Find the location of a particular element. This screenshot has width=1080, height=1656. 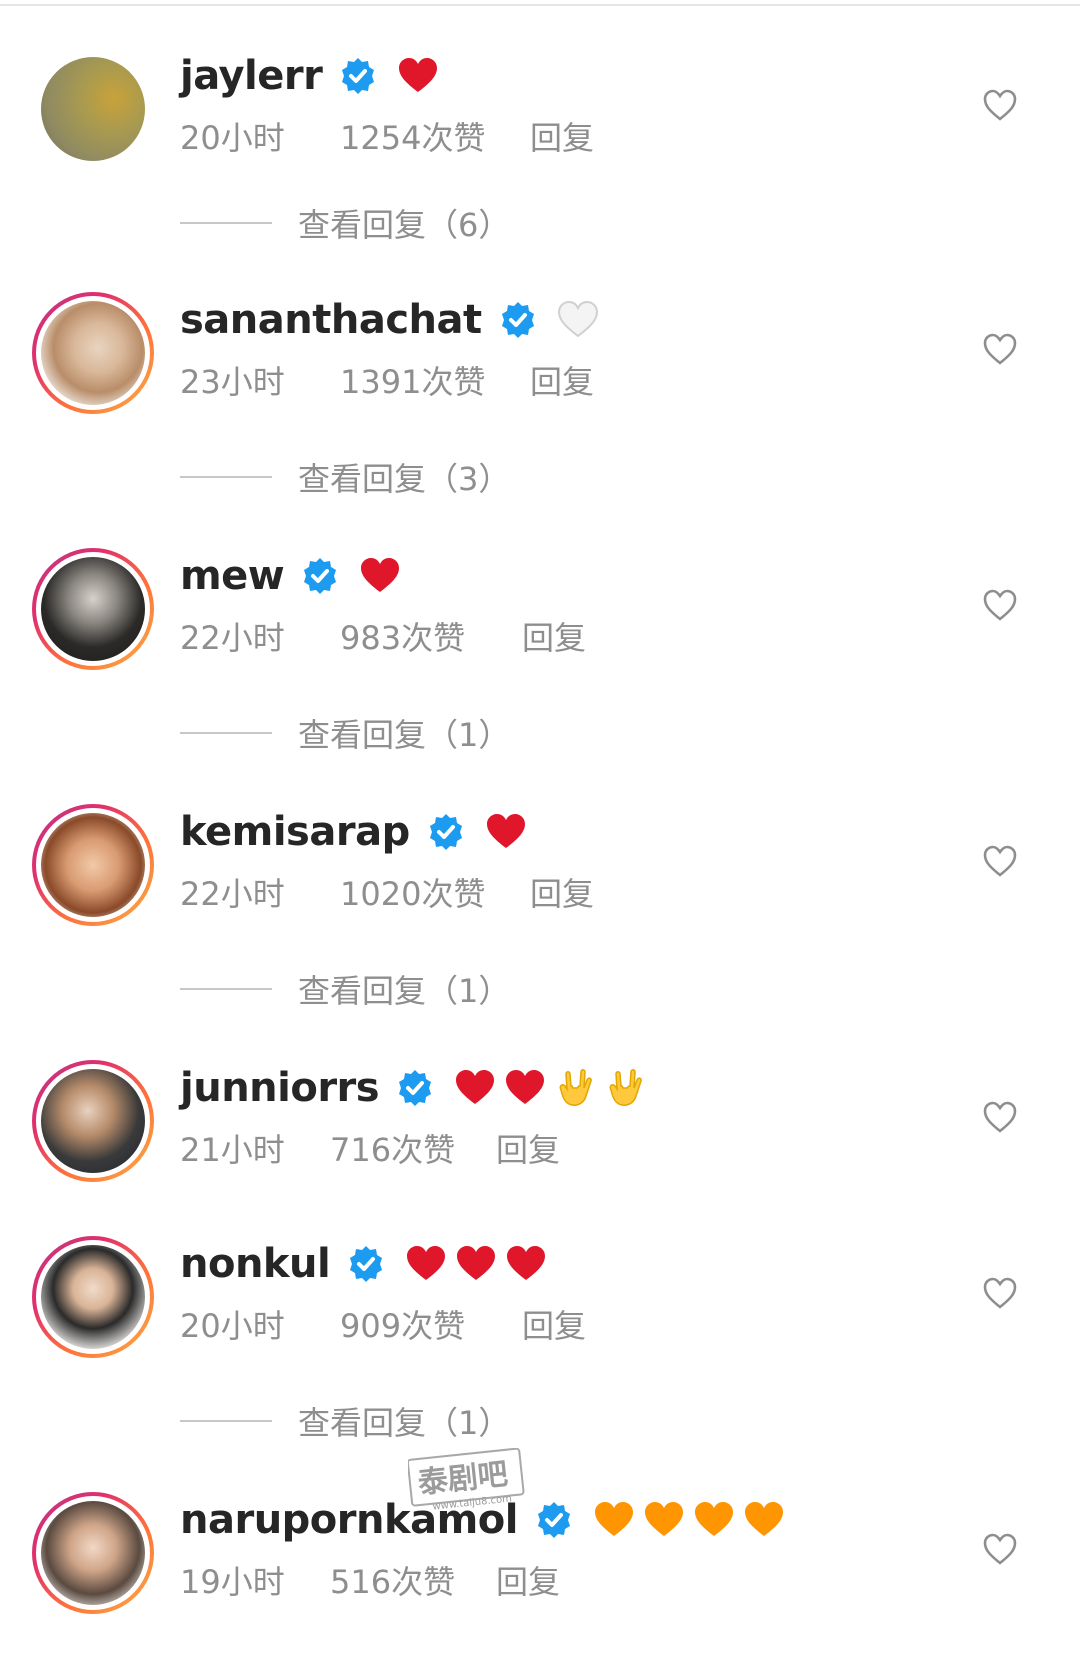

like-count: 909次赞 is located at coordinates (431, 1324).